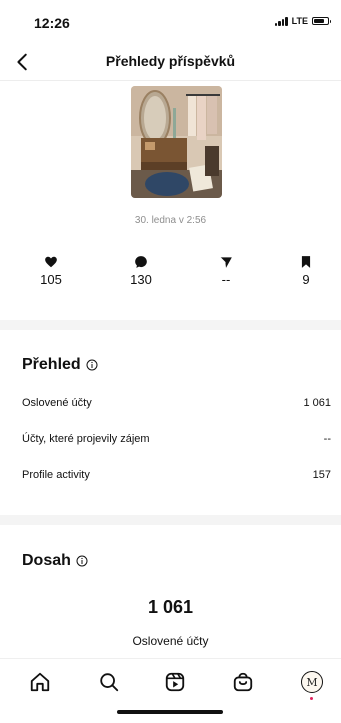  I want to click on avatar-letter: M, so click(312, 682).